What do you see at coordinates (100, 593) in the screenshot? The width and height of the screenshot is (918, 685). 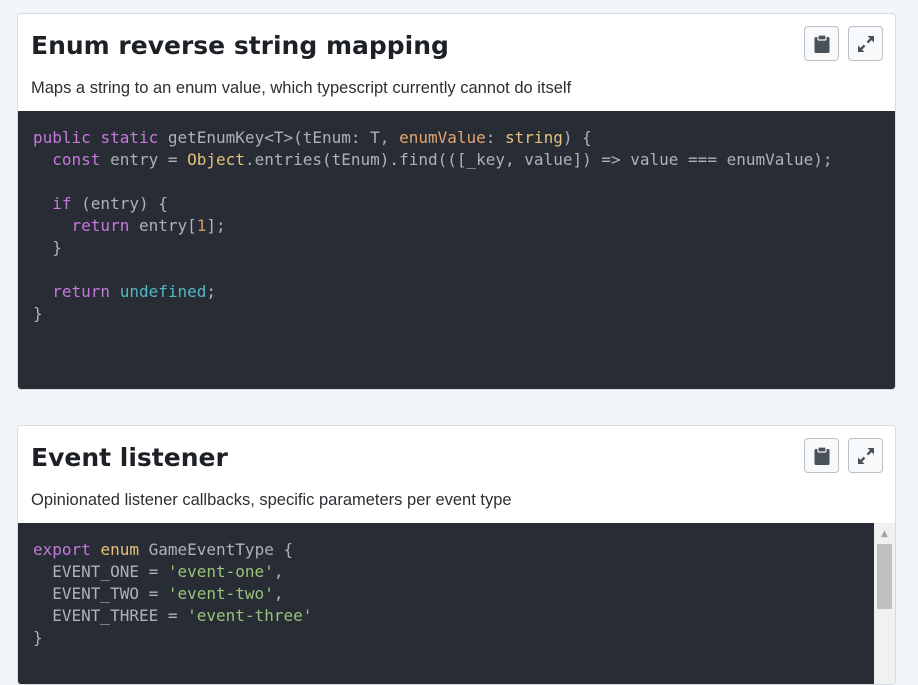 I see `code-token: EVENT_TWO =` at bounding box center [100, 593].